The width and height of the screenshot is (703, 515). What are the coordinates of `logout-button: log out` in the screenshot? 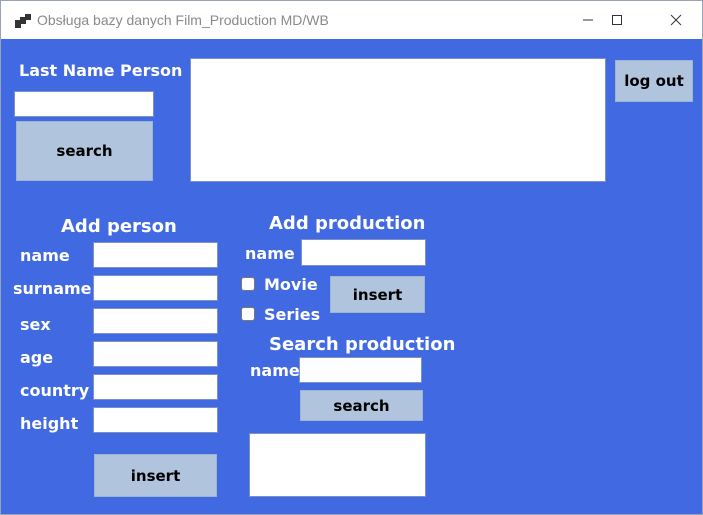 It's located at (654, 81).